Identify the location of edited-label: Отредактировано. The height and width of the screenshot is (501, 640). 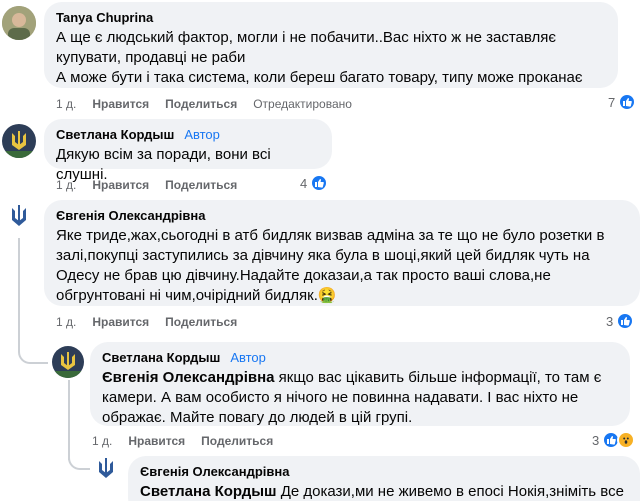
(302, 104).